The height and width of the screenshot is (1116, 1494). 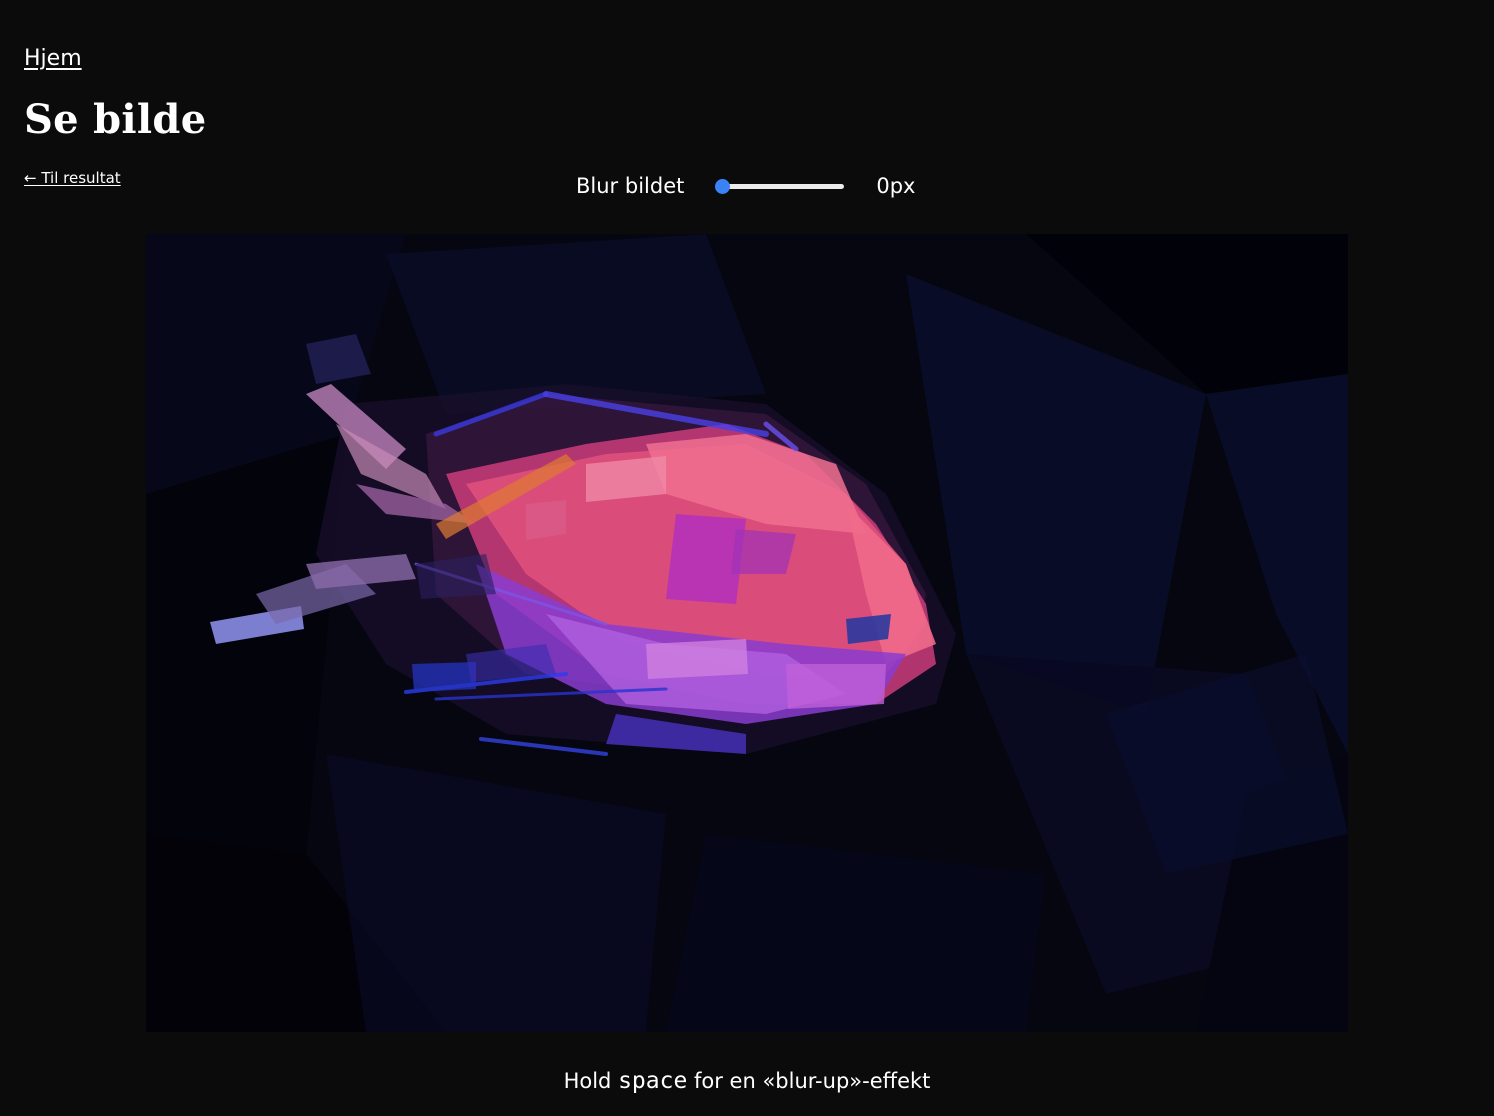 I want to click on blur-up-hint: Hold space for en «blur-up»-effekt, so click(x=747, y=1081).